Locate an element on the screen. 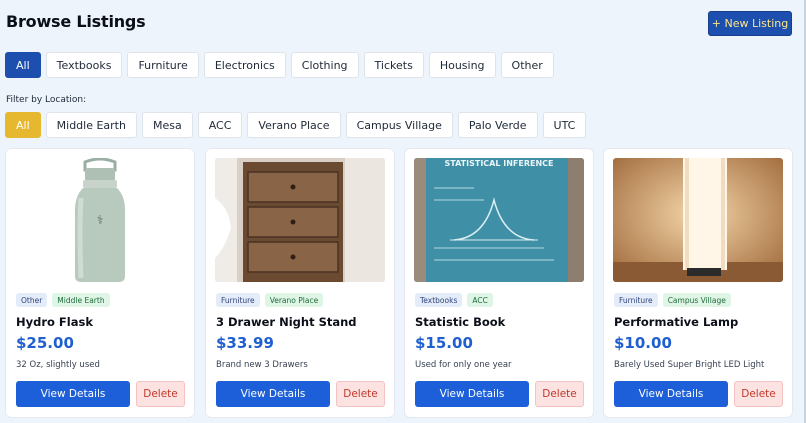 Image resolution: width=806 pixels, height=423 pixels. listing-title: 3 Drawer Night Stand is located at coordinates (286, 322).